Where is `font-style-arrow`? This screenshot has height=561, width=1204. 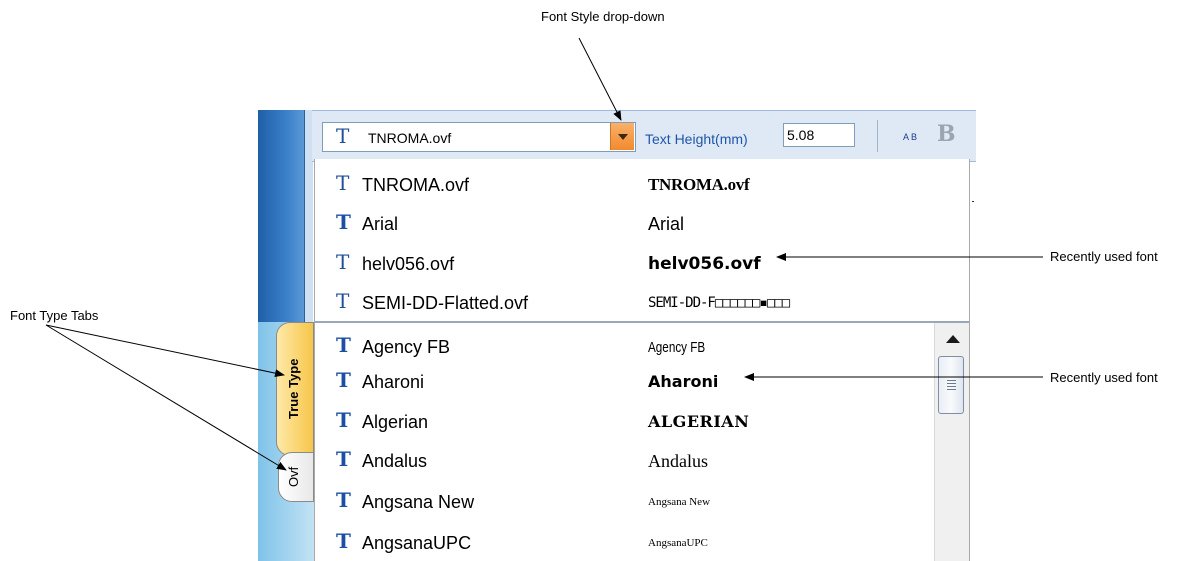
font-style-arrow is located at coordinates (600, 79).